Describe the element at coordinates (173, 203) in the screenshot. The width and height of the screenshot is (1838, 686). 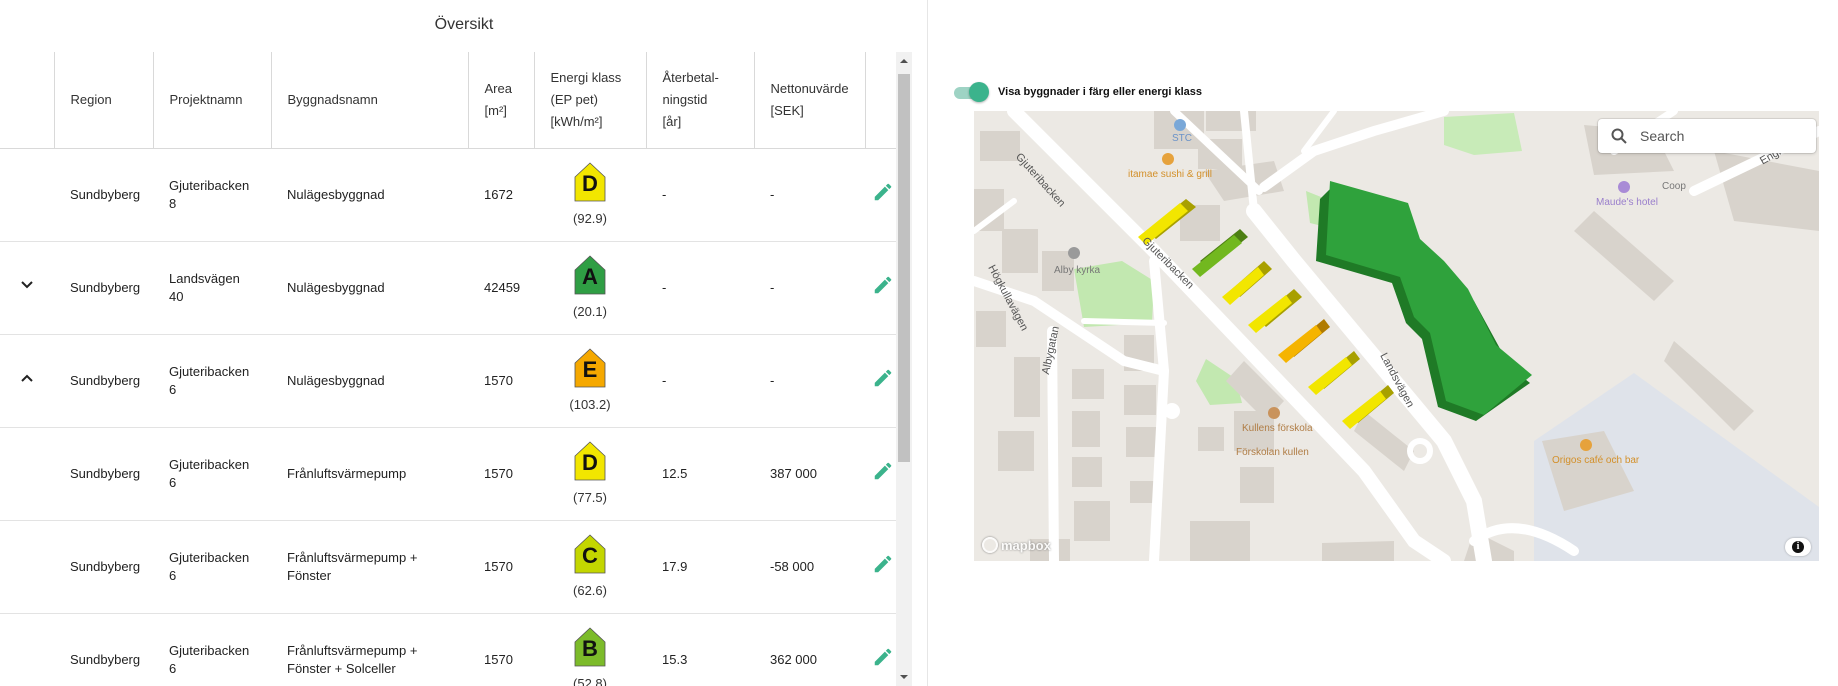
I see `project-name-line: 8` at that location.